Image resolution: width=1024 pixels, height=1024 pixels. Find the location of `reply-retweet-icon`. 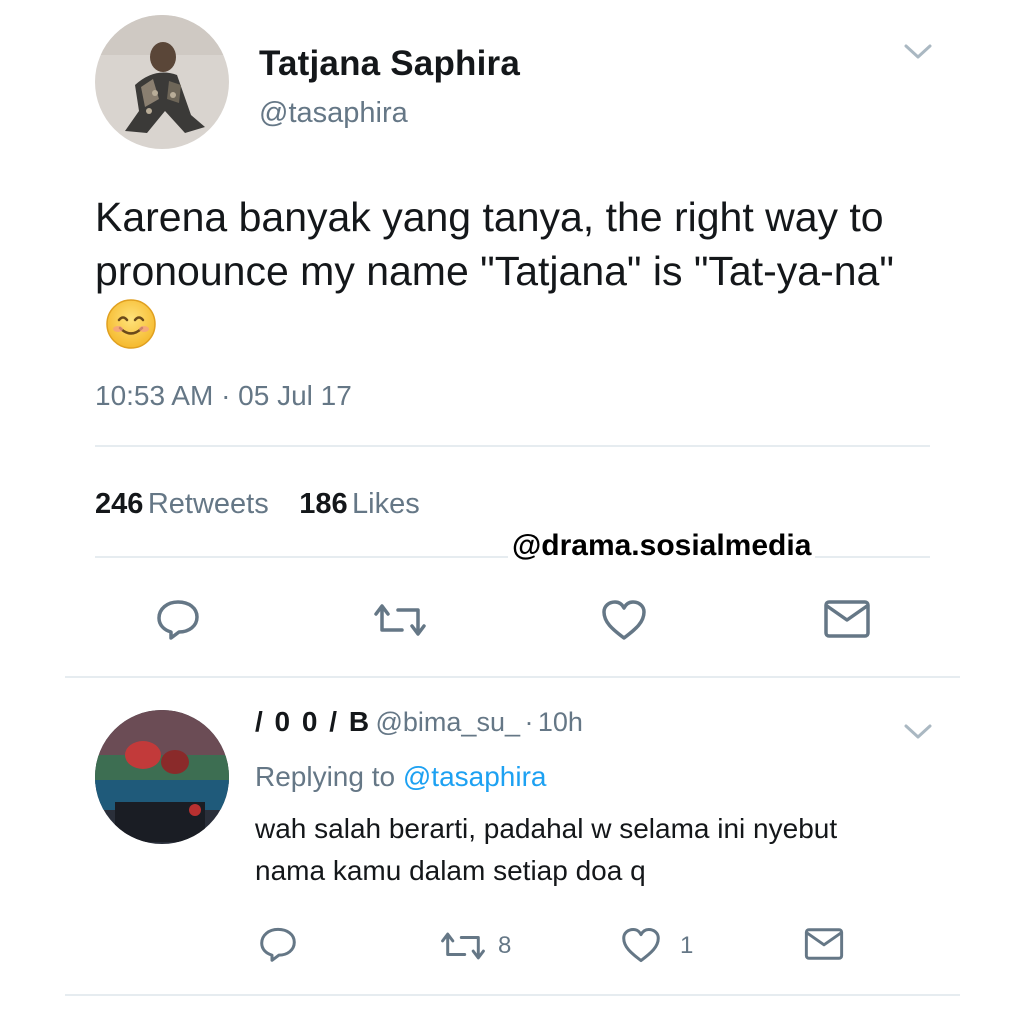

reply-retweet-icon is located at coordinates (463, 946).